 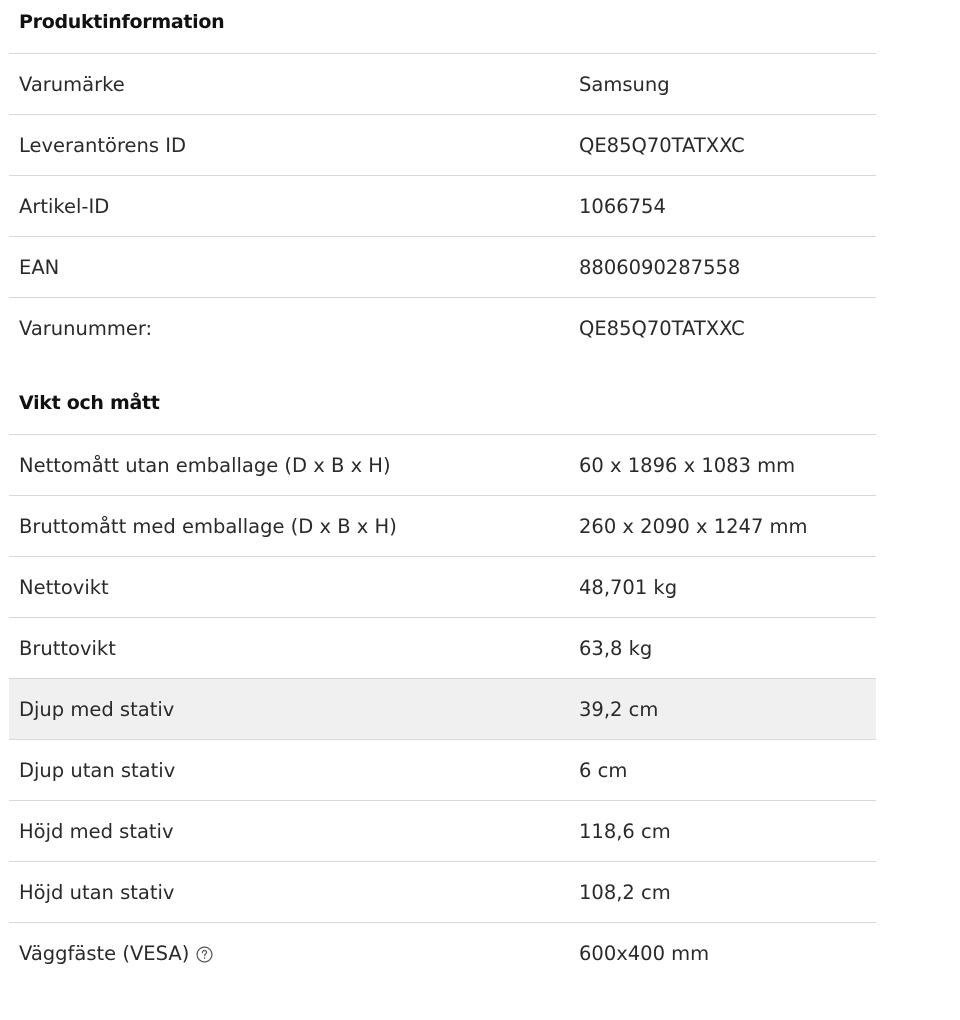 What do you see at coordinates (442, 587) in the screenshot?
I see `spec-row-net-weight: Nettovikt 48,701 kg` at bounding box center [442, 587].